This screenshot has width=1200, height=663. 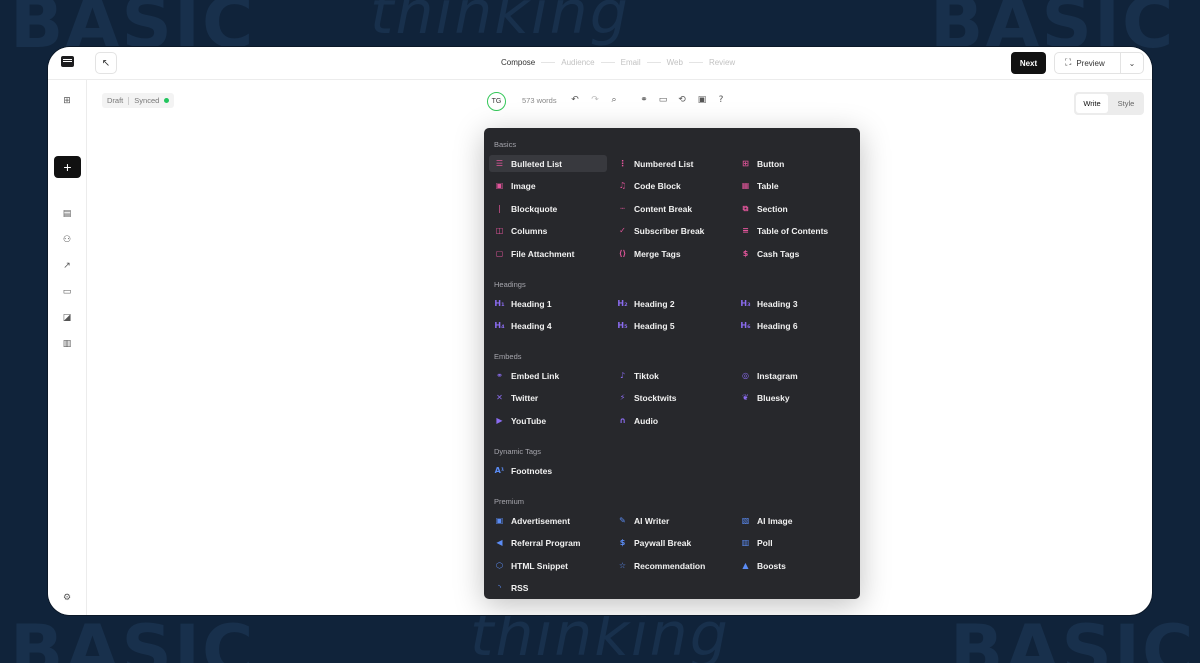 What do you see at coordinates (67, 344) in the screenshot?
I see `chart-icon: ▥` at bounding box center [67, 344].